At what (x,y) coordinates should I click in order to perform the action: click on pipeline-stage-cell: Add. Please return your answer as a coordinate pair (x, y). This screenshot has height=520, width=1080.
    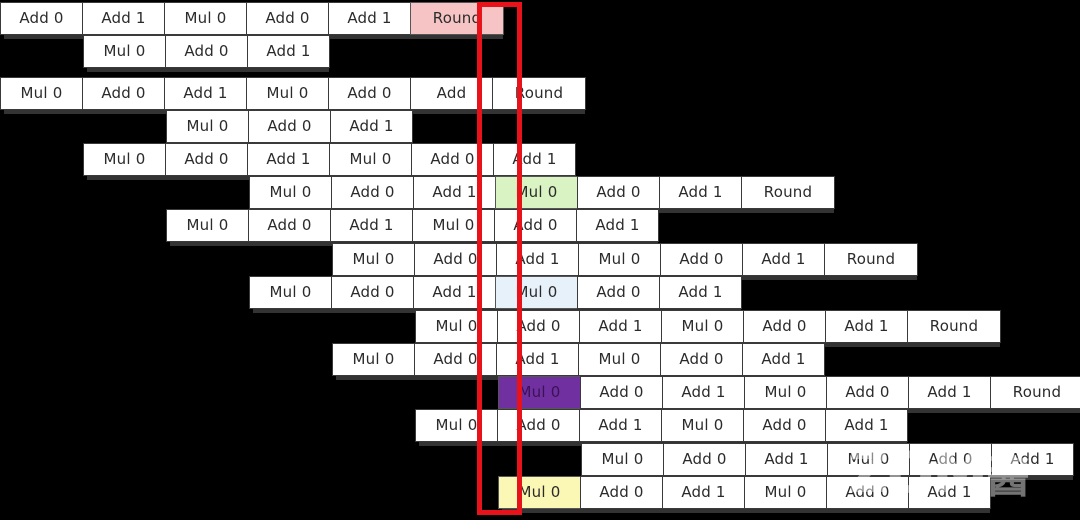
    Looking at the image, I should click on (451, 93).